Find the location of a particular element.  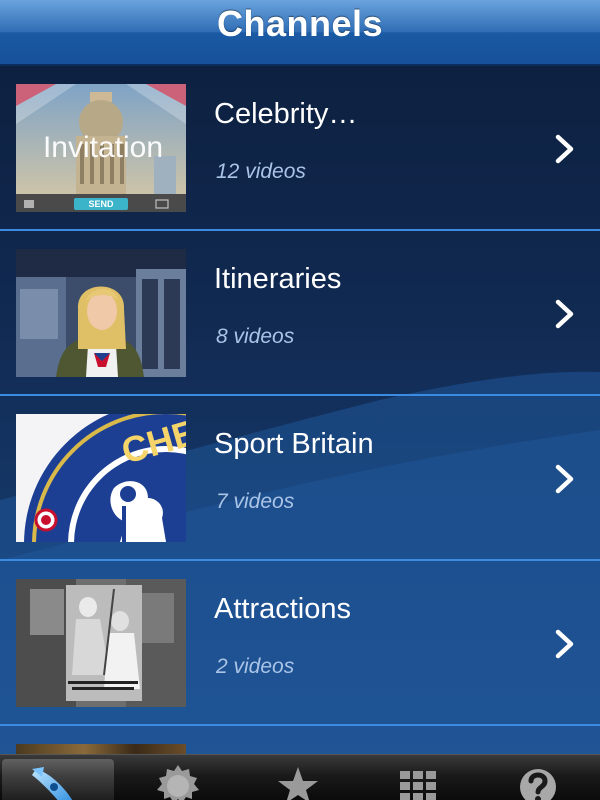

tab-help is located at coordinates (538, 779).